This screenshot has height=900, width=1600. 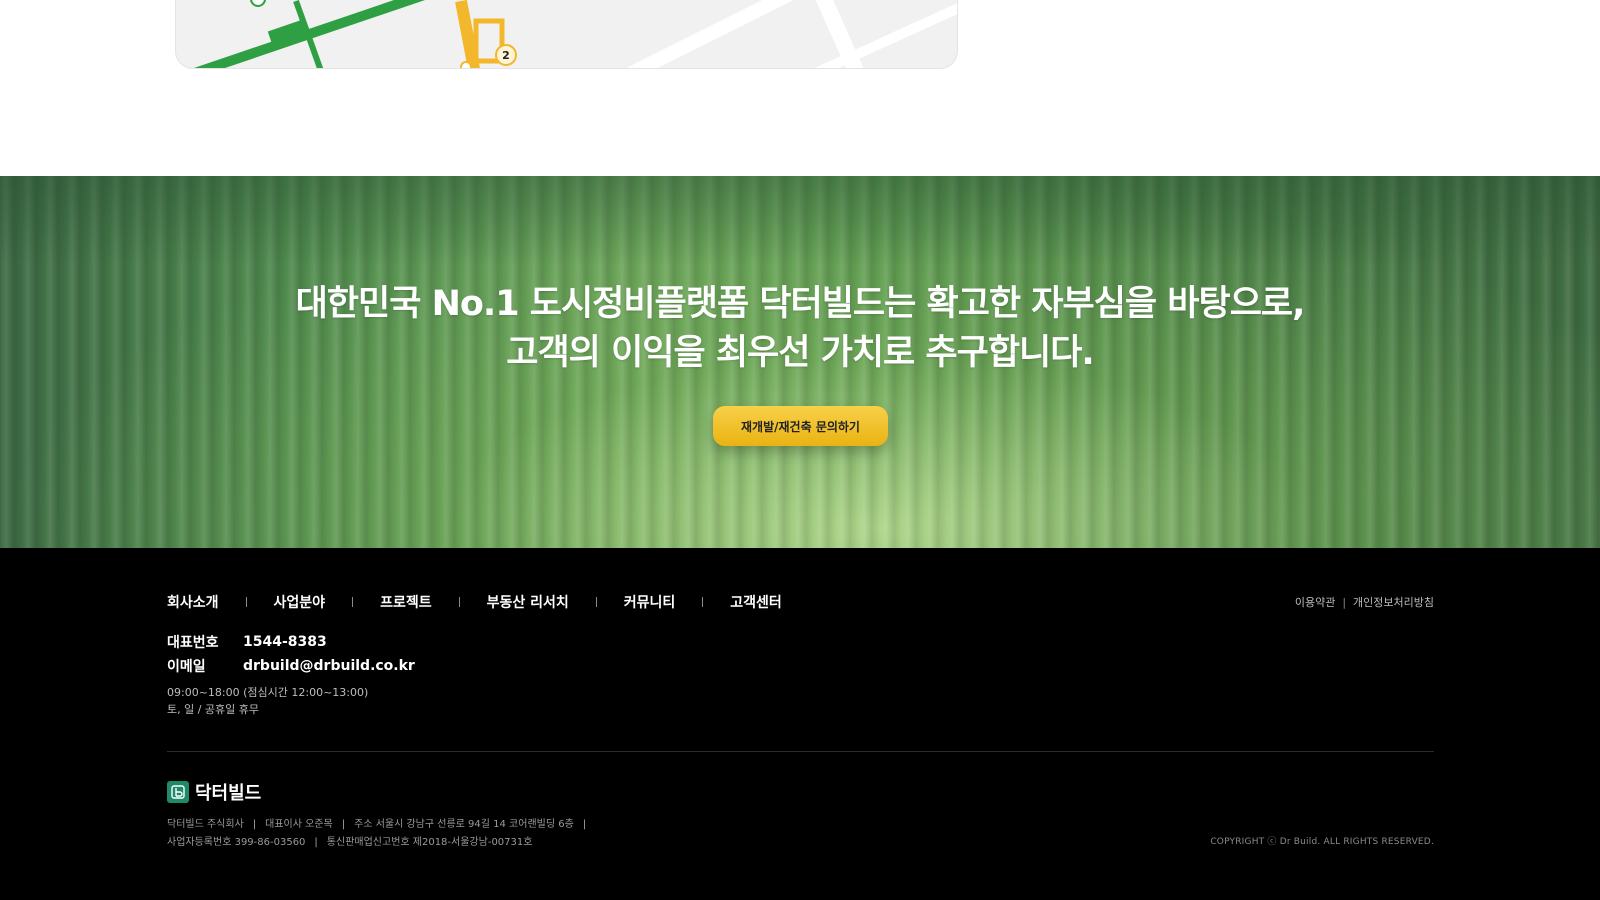 What do you see at coordinates (467, 34) in the screenshot?
I see `map-yellow-line` at bounding box center [467, 34].